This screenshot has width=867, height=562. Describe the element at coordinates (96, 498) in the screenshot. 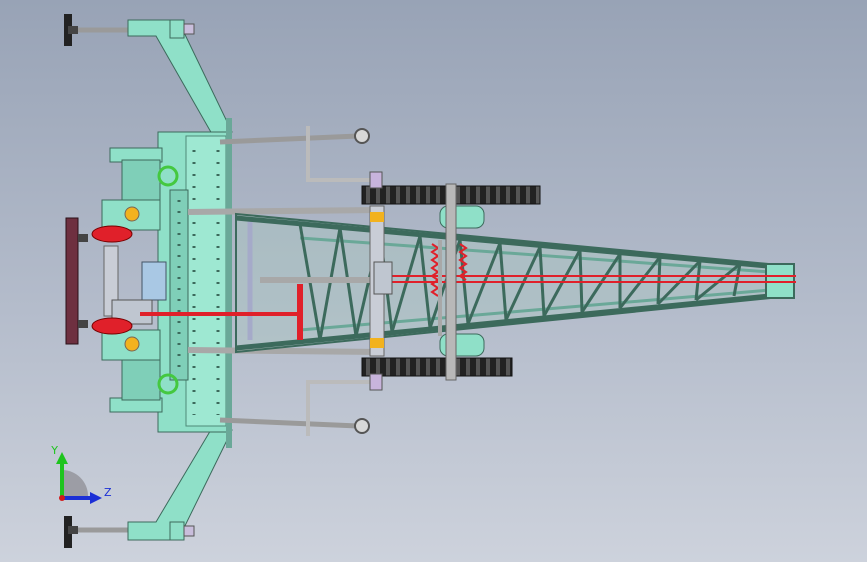

I see `z-axis-arrowhead` at that location.